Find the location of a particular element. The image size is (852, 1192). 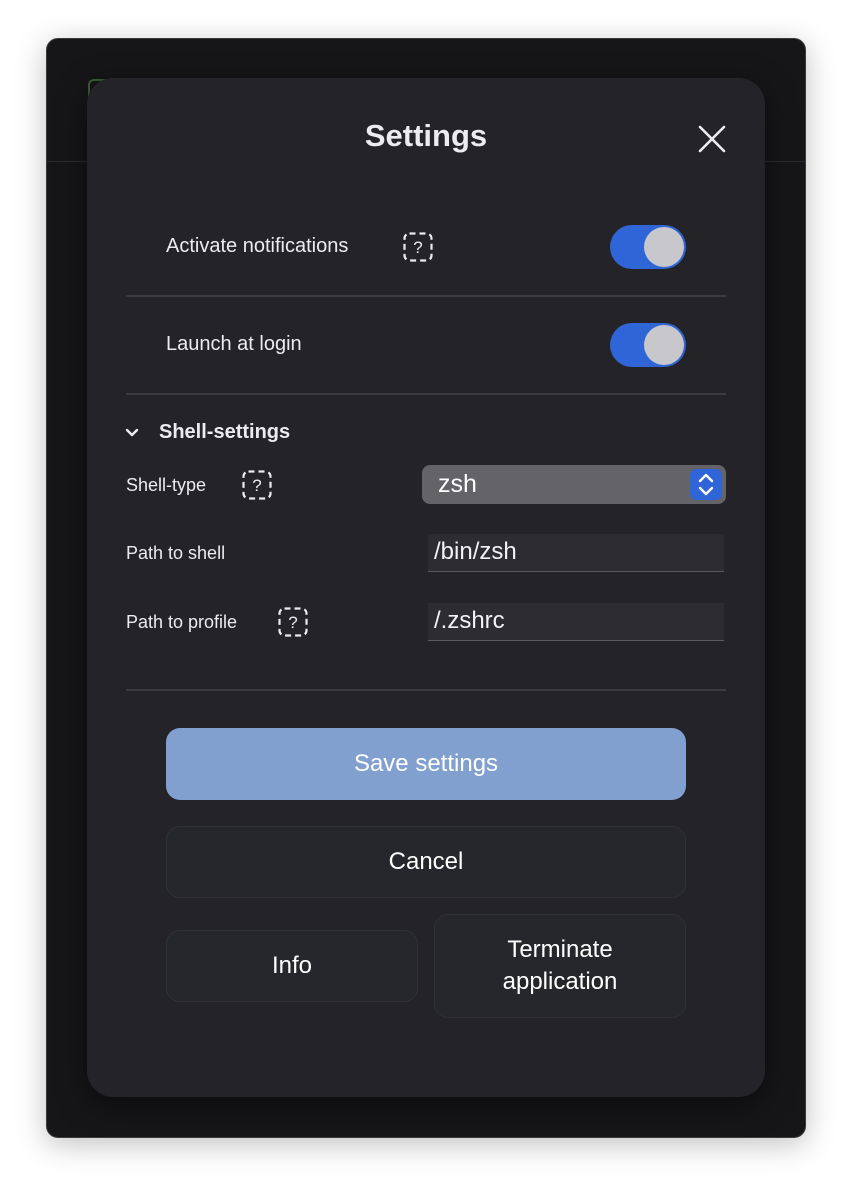

notifications-toggle is located at coordinates (648, 247).